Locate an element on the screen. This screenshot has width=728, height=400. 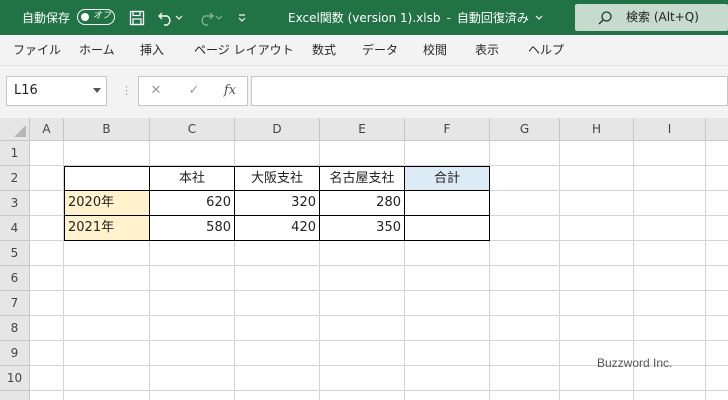
column-header-c: C is located at coordinates (192, 129).